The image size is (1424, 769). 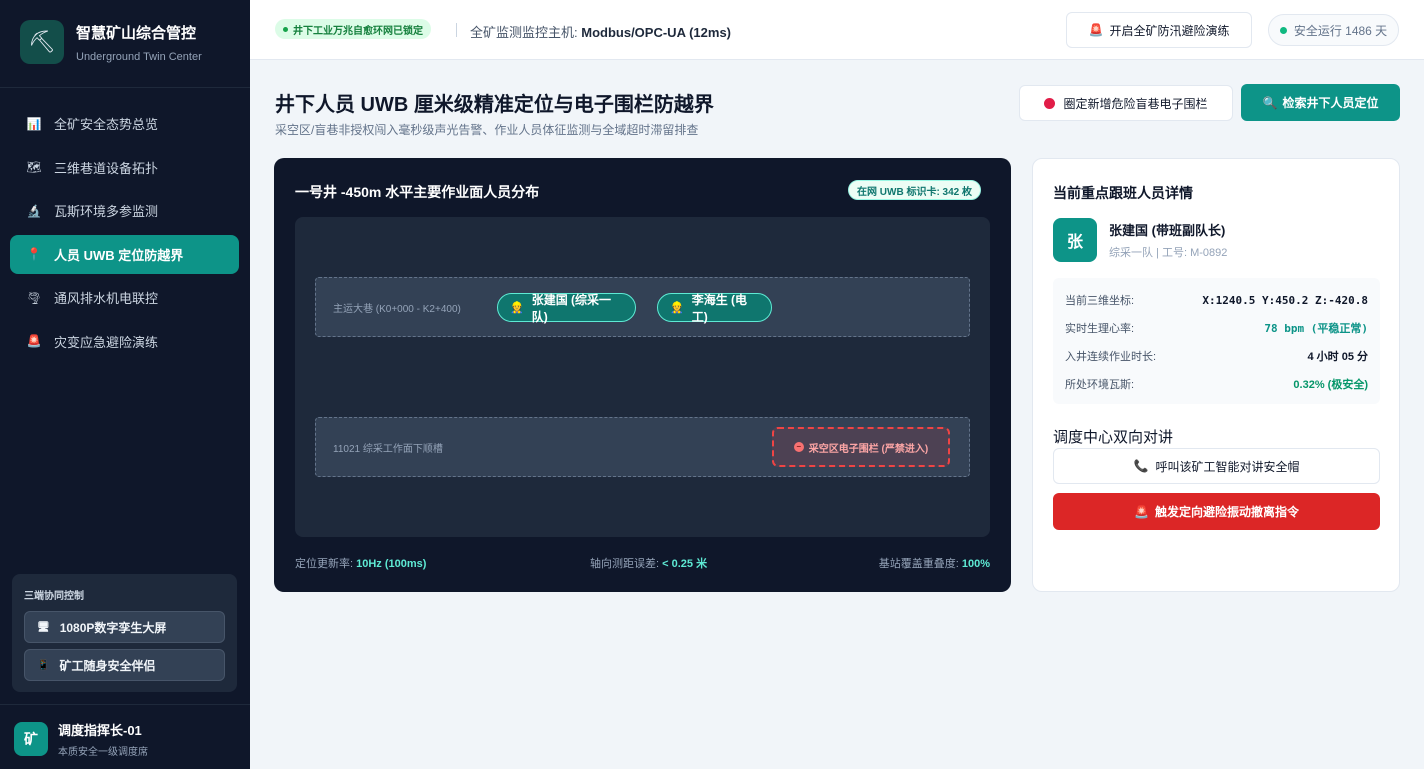 I want to click on stat-label: 基站覆盖重叠度:, so click(x=918, y=564).